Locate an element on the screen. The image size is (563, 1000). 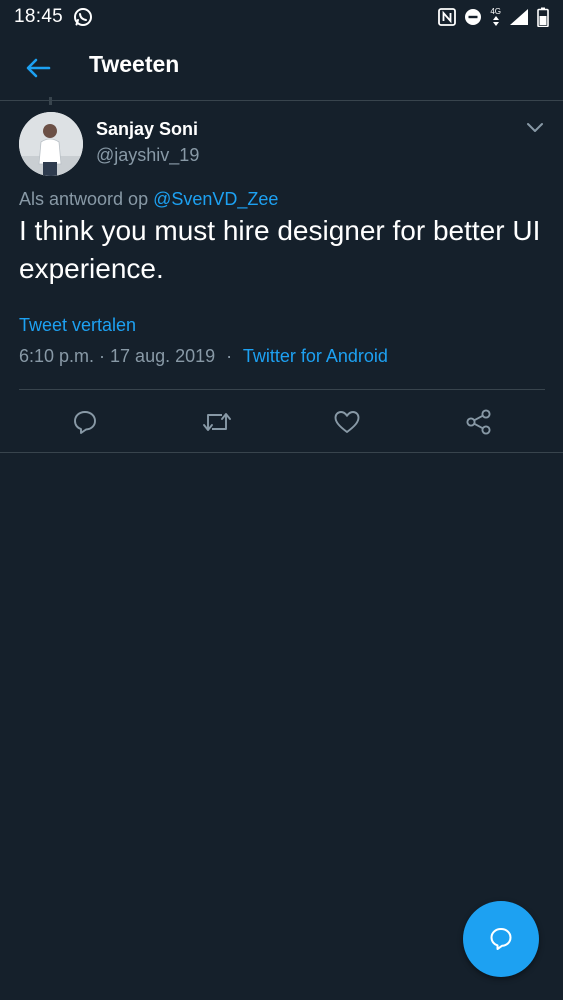
author-handle: @jayshiv_19 is located at coordinates (147, 155).